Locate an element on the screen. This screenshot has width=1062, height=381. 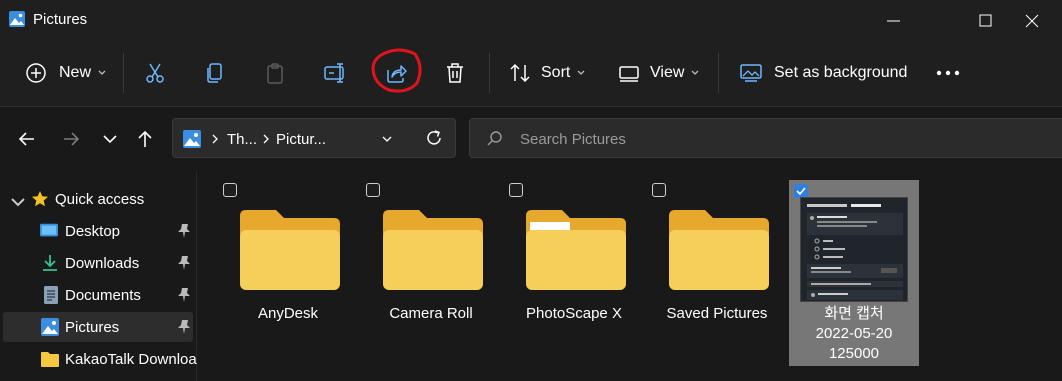
cut-button is located at coordinates (155, 73).